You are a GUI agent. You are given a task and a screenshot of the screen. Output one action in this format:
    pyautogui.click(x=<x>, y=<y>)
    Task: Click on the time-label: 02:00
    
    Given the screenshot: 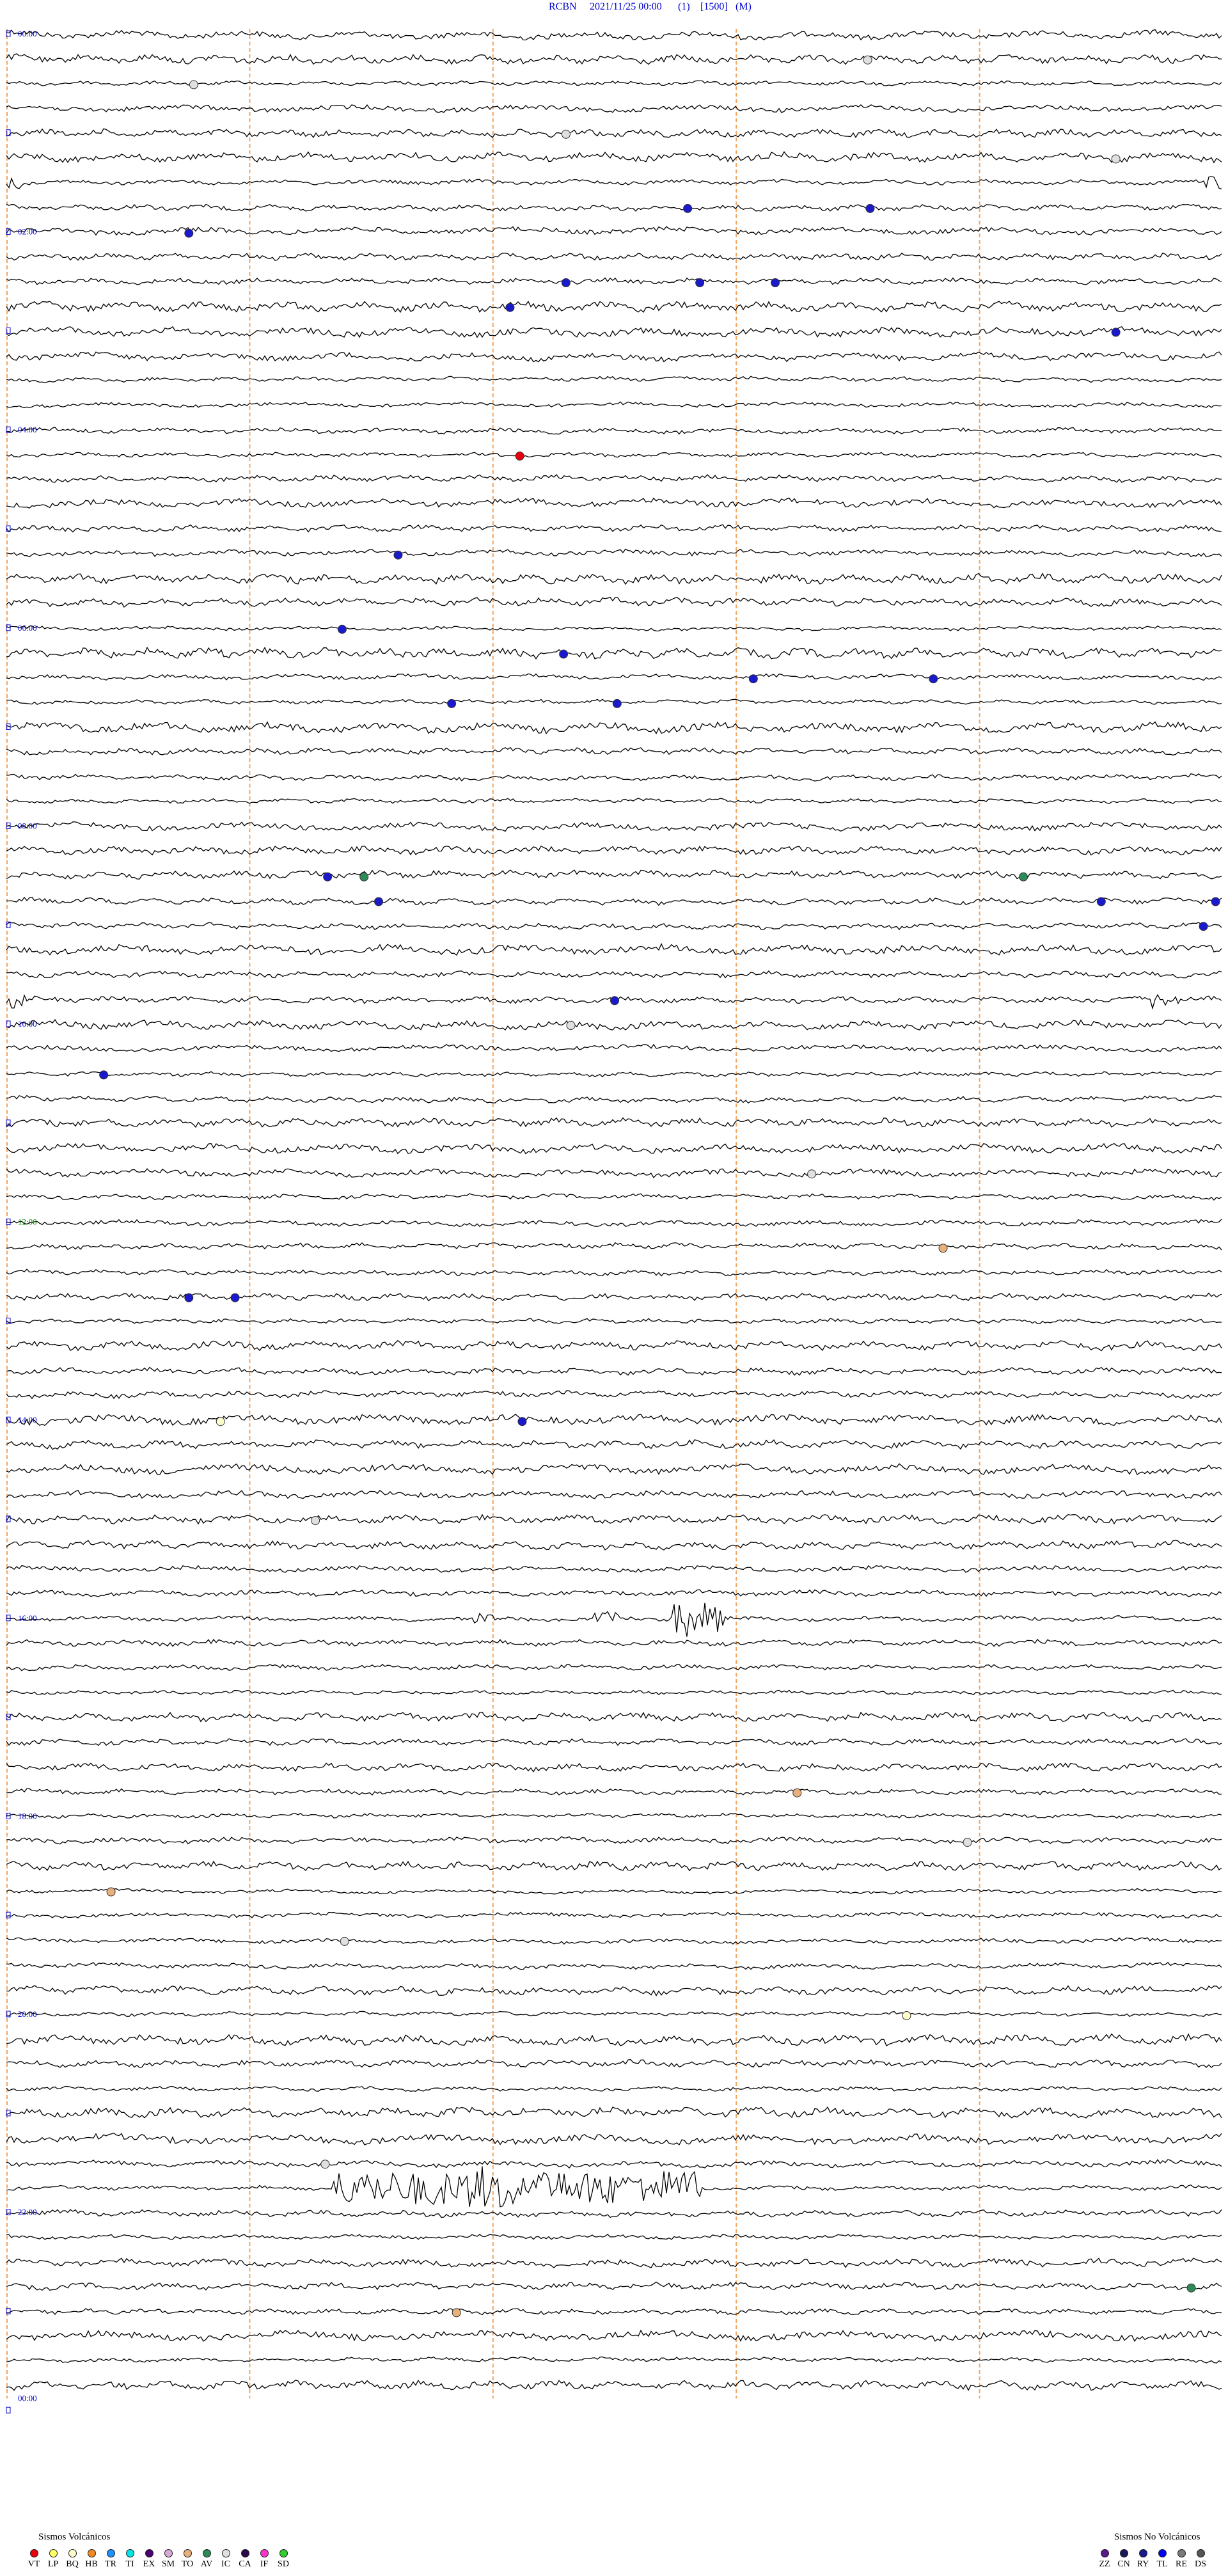 What is the action you would take?
    pyautogui.click(x=27, y=232)
    